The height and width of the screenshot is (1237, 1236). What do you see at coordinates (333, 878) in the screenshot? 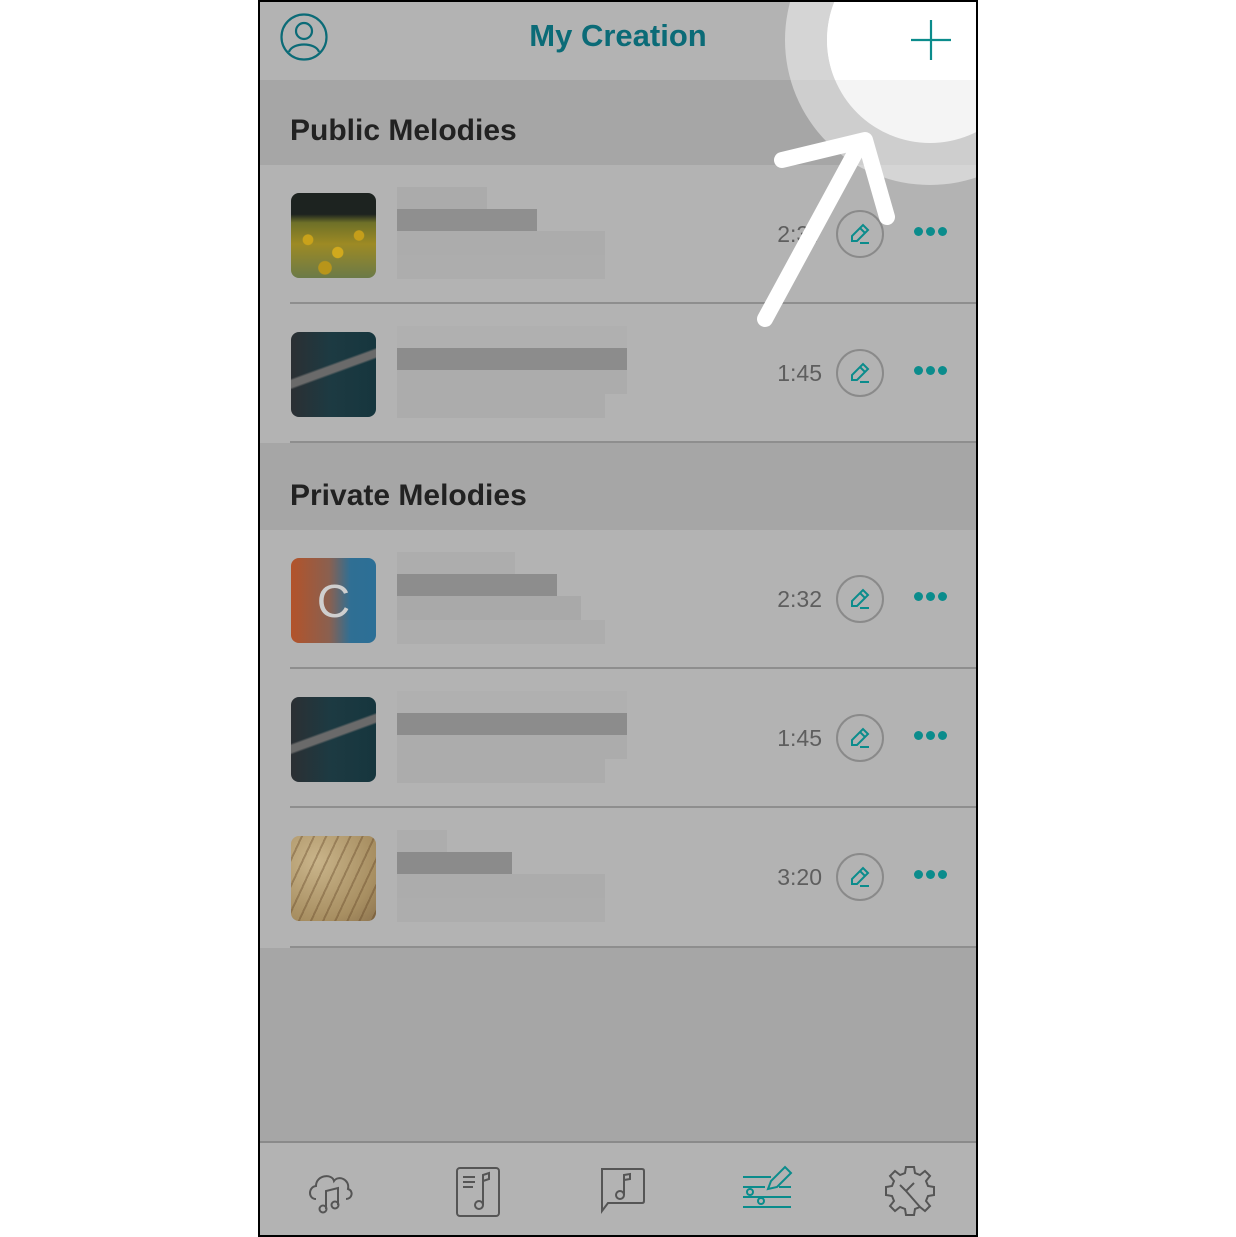
I see `thumbnail-sheet-music` at bounding box center [333, 878].